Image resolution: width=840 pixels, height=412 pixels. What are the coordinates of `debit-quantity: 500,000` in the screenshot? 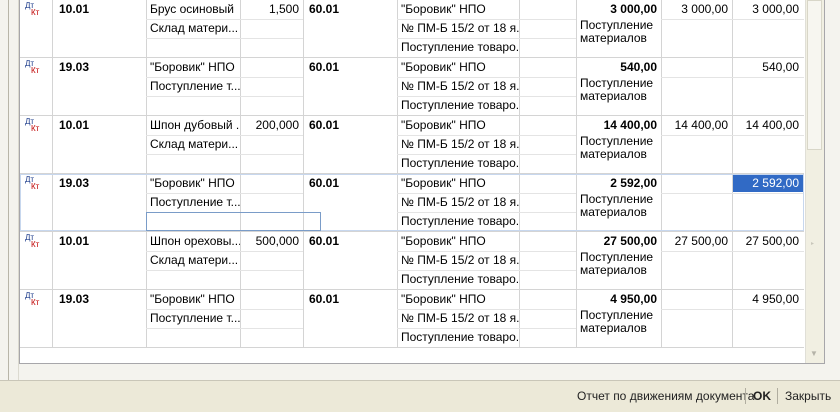 It's located at (271, 241).